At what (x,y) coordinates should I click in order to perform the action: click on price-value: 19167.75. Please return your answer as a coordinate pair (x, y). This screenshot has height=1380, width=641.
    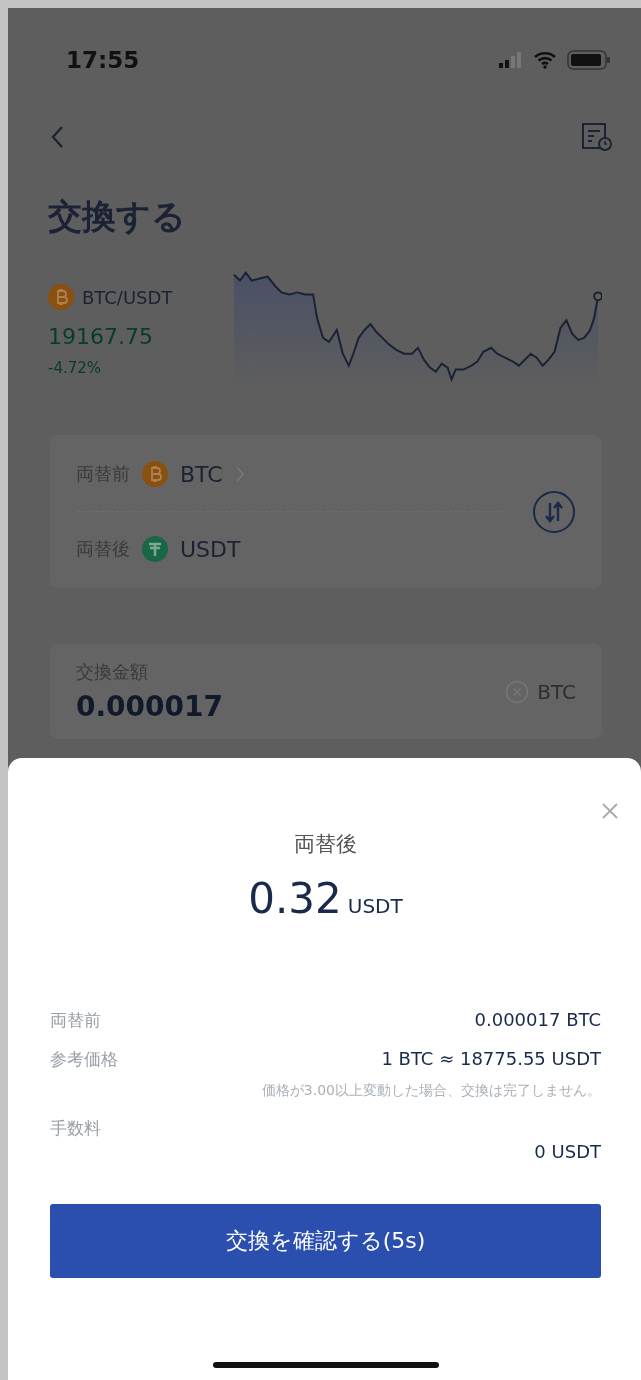
    Looking at the image, I should click on (101, 336).